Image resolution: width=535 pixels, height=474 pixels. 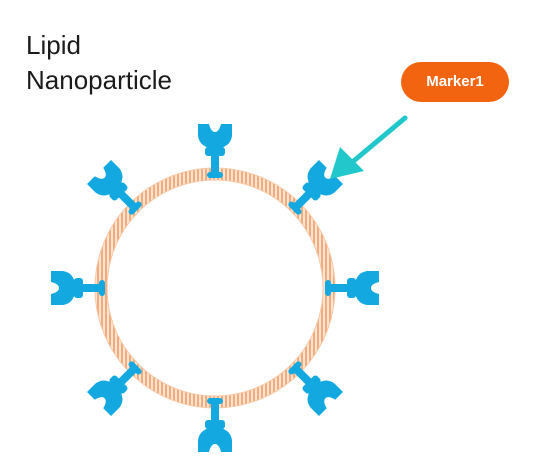 I want to click on marker-arrow, so click(x=369, y=147).